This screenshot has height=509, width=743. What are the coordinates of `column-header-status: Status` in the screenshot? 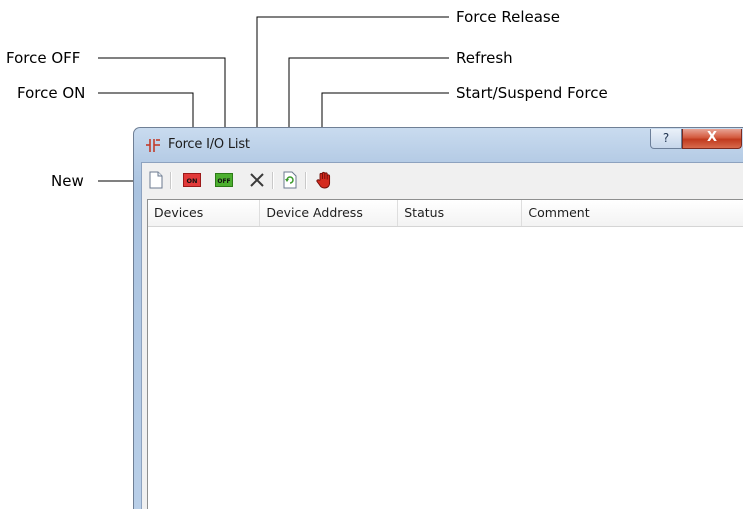 It's located at (460, 213).